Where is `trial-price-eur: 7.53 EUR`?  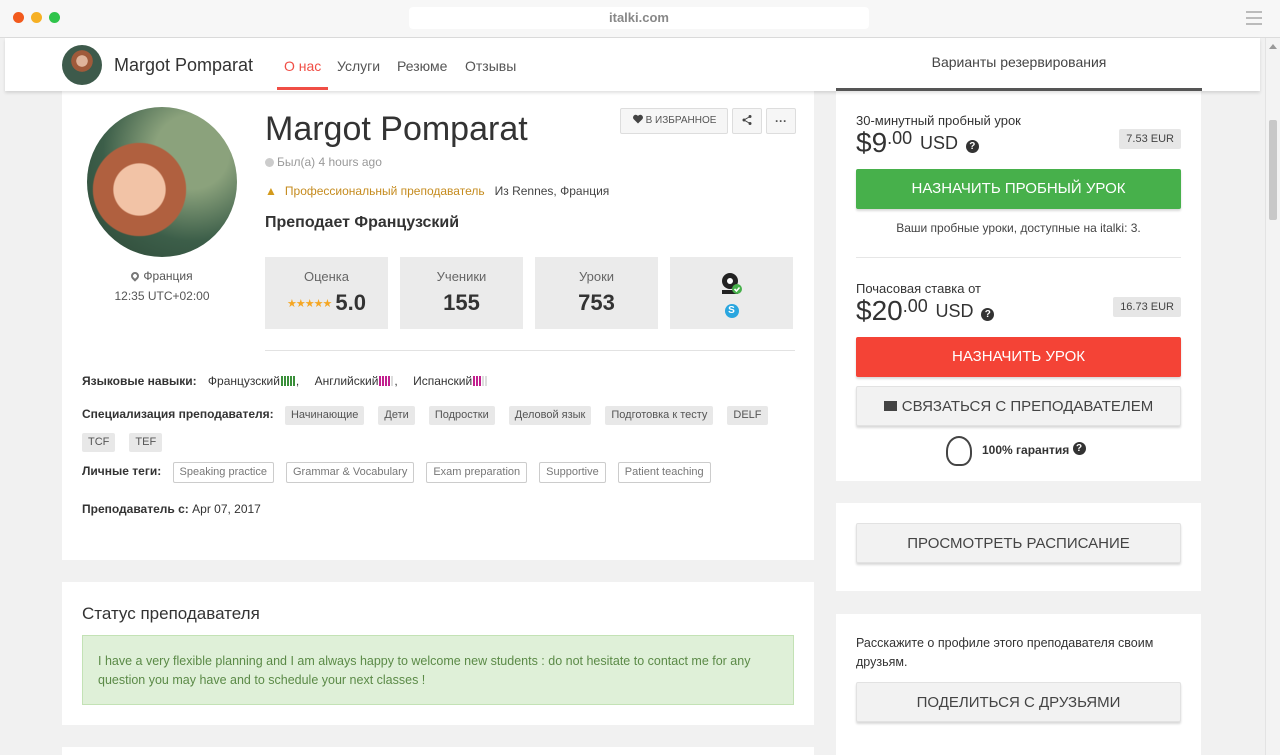 trial-price-eur: 7.53 EUR is located at coordinates (1150, 139).